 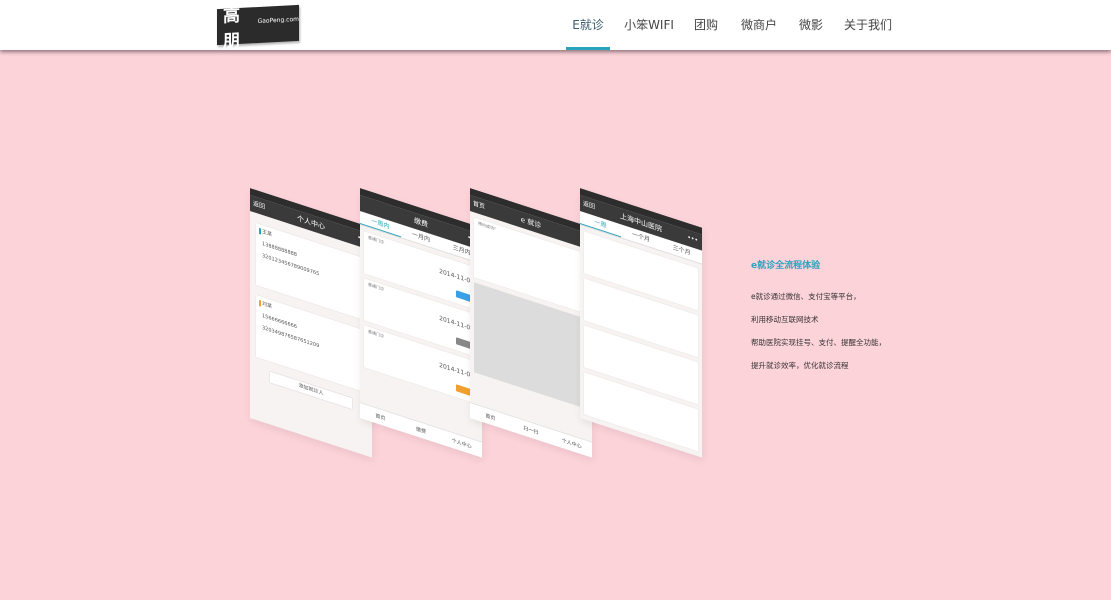 I want to click on phone-title: 缴费, so click(x=421, y=223).